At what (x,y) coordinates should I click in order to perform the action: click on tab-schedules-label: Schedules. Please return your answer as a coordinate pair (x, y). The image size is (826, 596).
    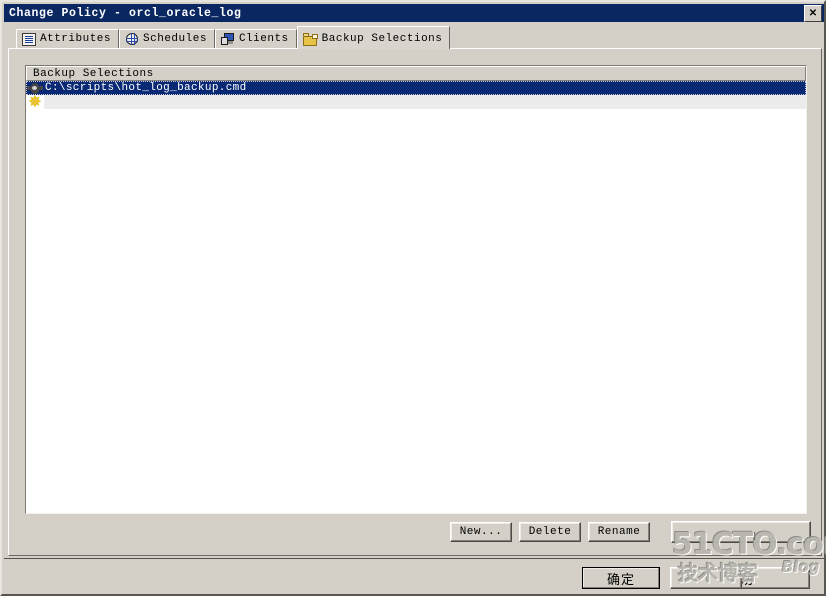
    Looking at the image, I should click on (175, 39).